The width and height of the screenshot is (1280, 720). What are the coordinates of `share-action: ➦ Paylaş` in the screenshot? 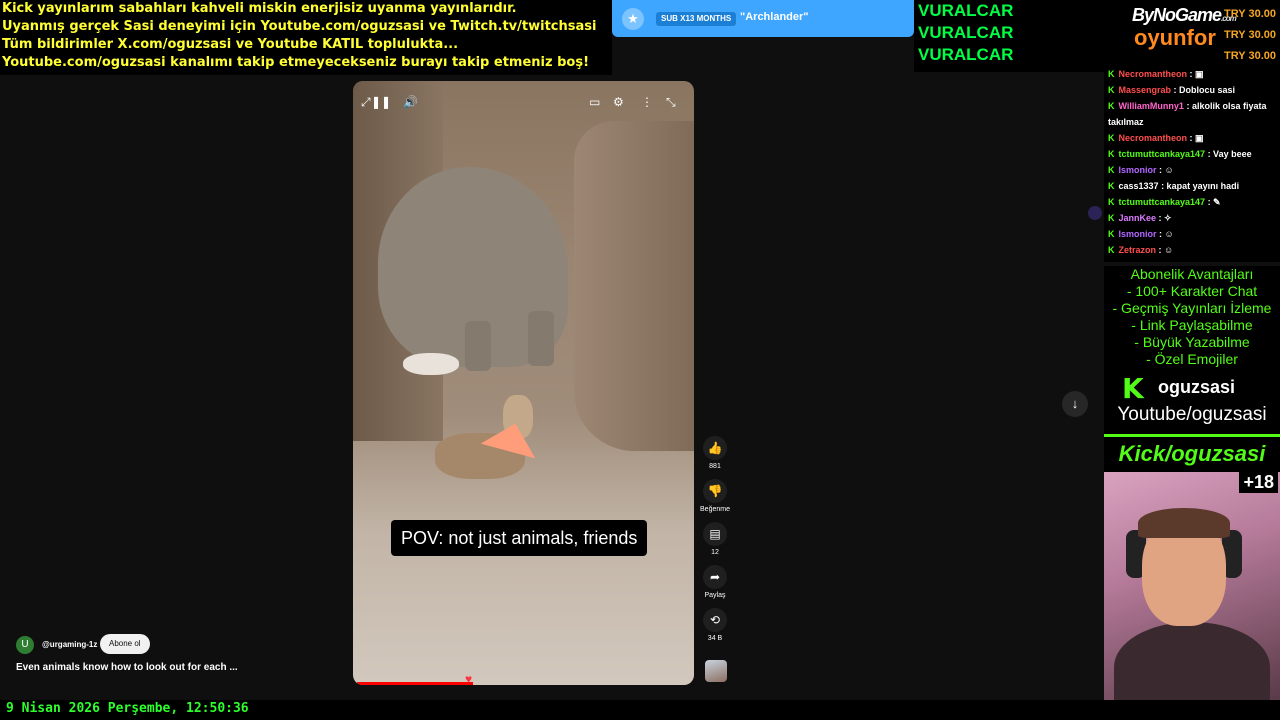 It's located at (715, 582).